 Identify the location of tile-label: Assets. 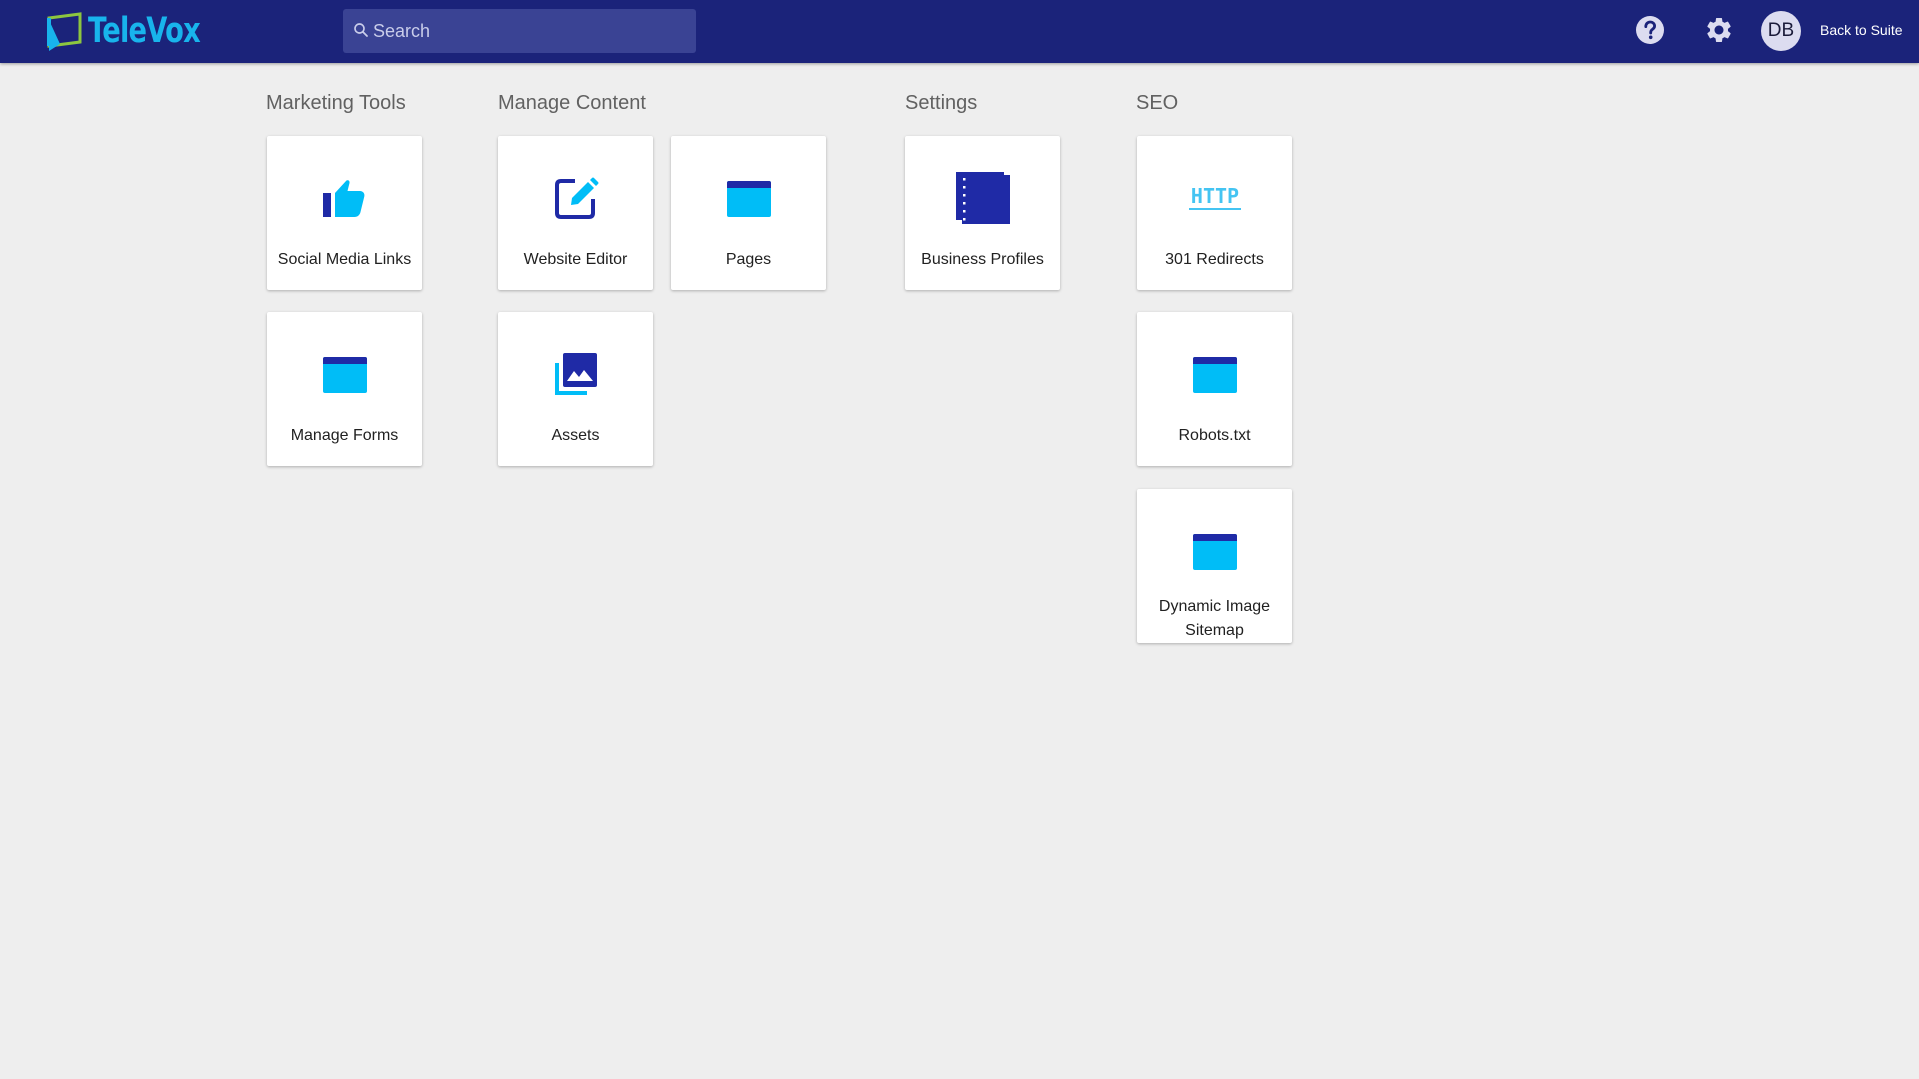
(575, 435).